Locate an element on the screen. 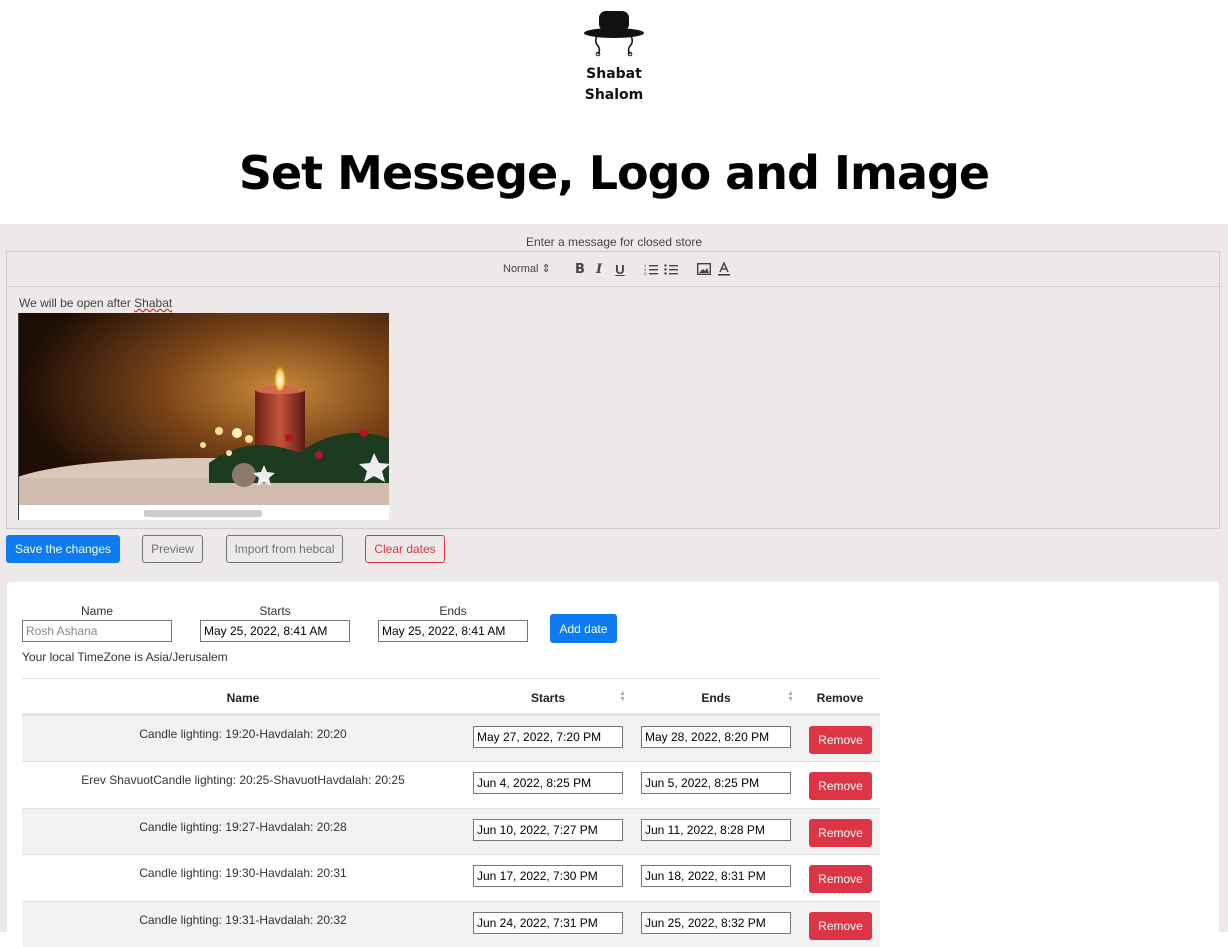 This screenshot has height=947, width=1228. message-text: We will be open after is located at coordinates (77, 303).